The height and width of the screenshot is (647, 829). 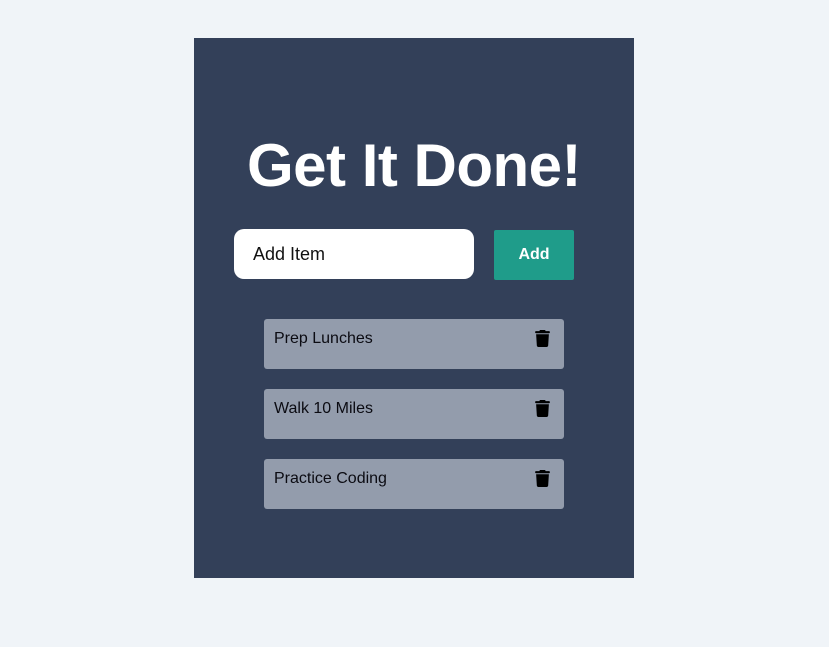 What do you see at coordinates (354, 254) in the screenshot?
I see `add-item-input` at bounding box center [354, 254].